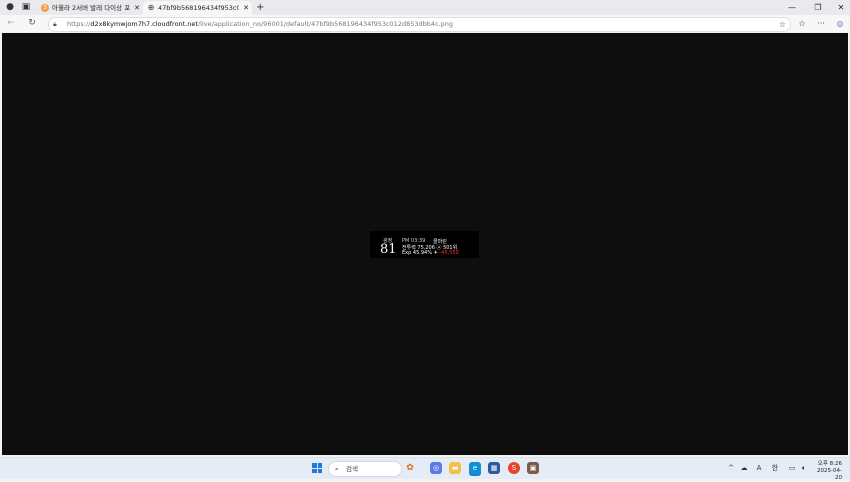 The height and width of the screenshot is (482, 850). Describe the element at coordinates (55, 24) in the screenshot. I see `lock-icon: 🔒︎` at that location.